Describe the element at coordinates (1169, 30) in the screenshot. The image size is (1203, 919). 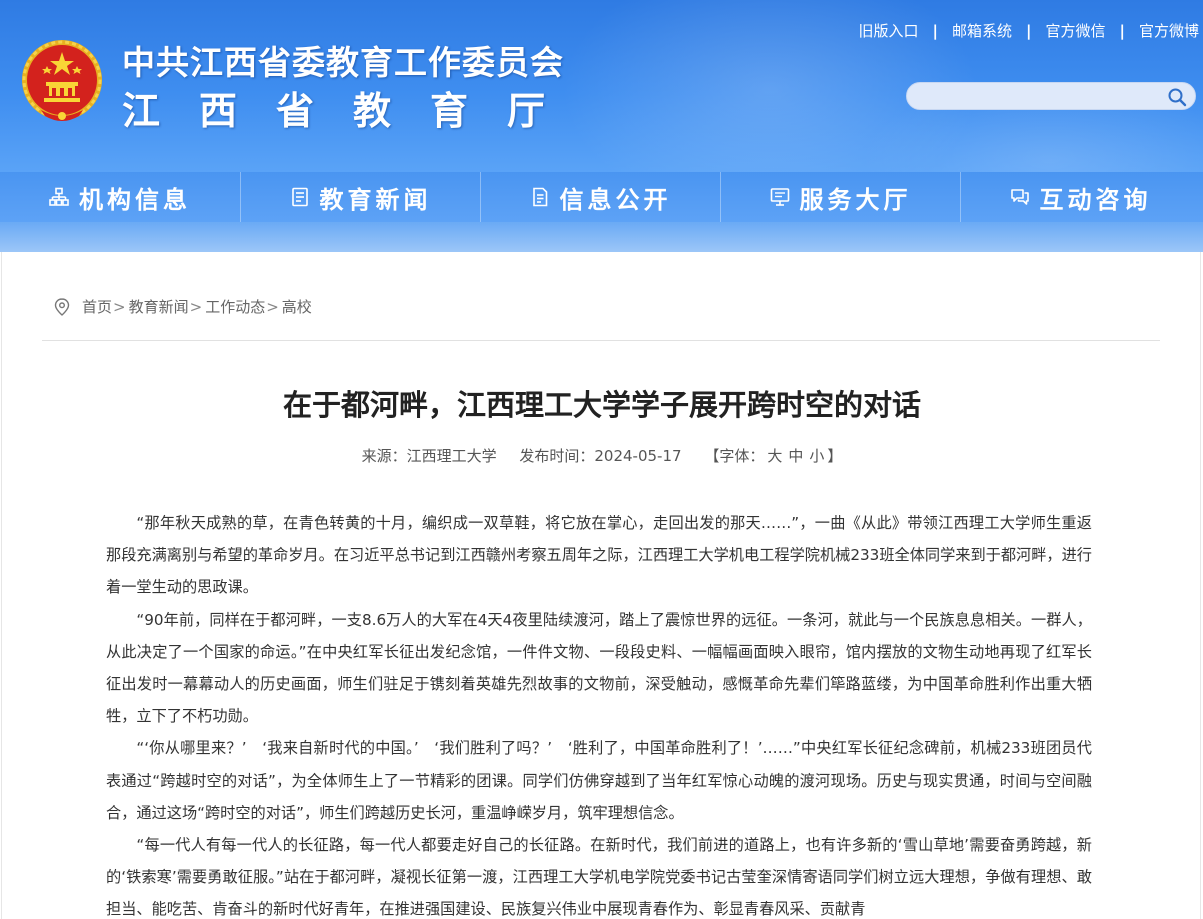
I see `official-weibo-link: 官方微博` at that location.